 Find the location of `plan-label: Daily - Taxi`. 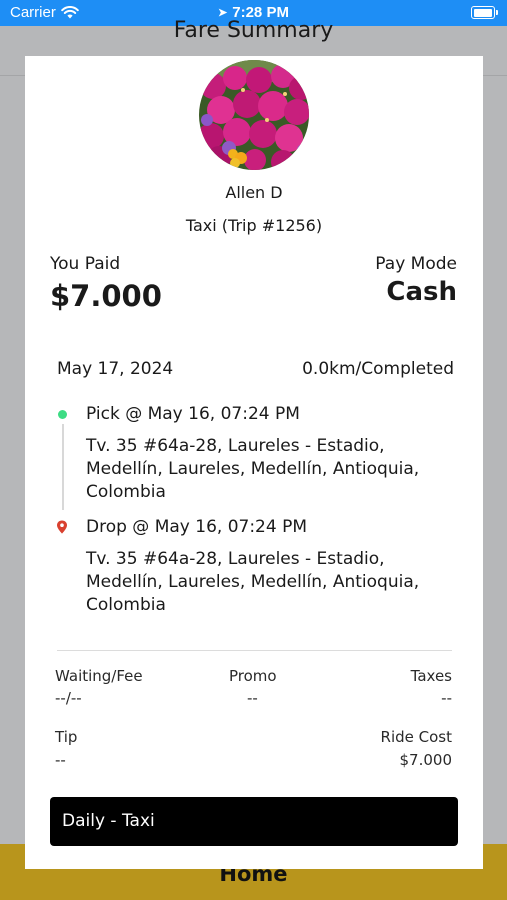

plan-label: Daily - Taxi is located at coordinates (108, 821).